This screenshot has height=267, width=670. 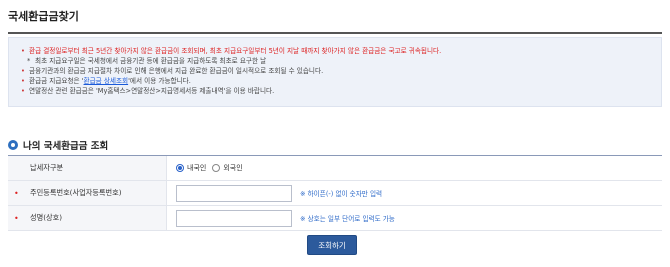 What do you see at coordinates (341, 194) in the screenshot?
I see `id-number-hint: ※ 하이픈(-) 없이 숫자만 입력` at bounding box center [341, 194].